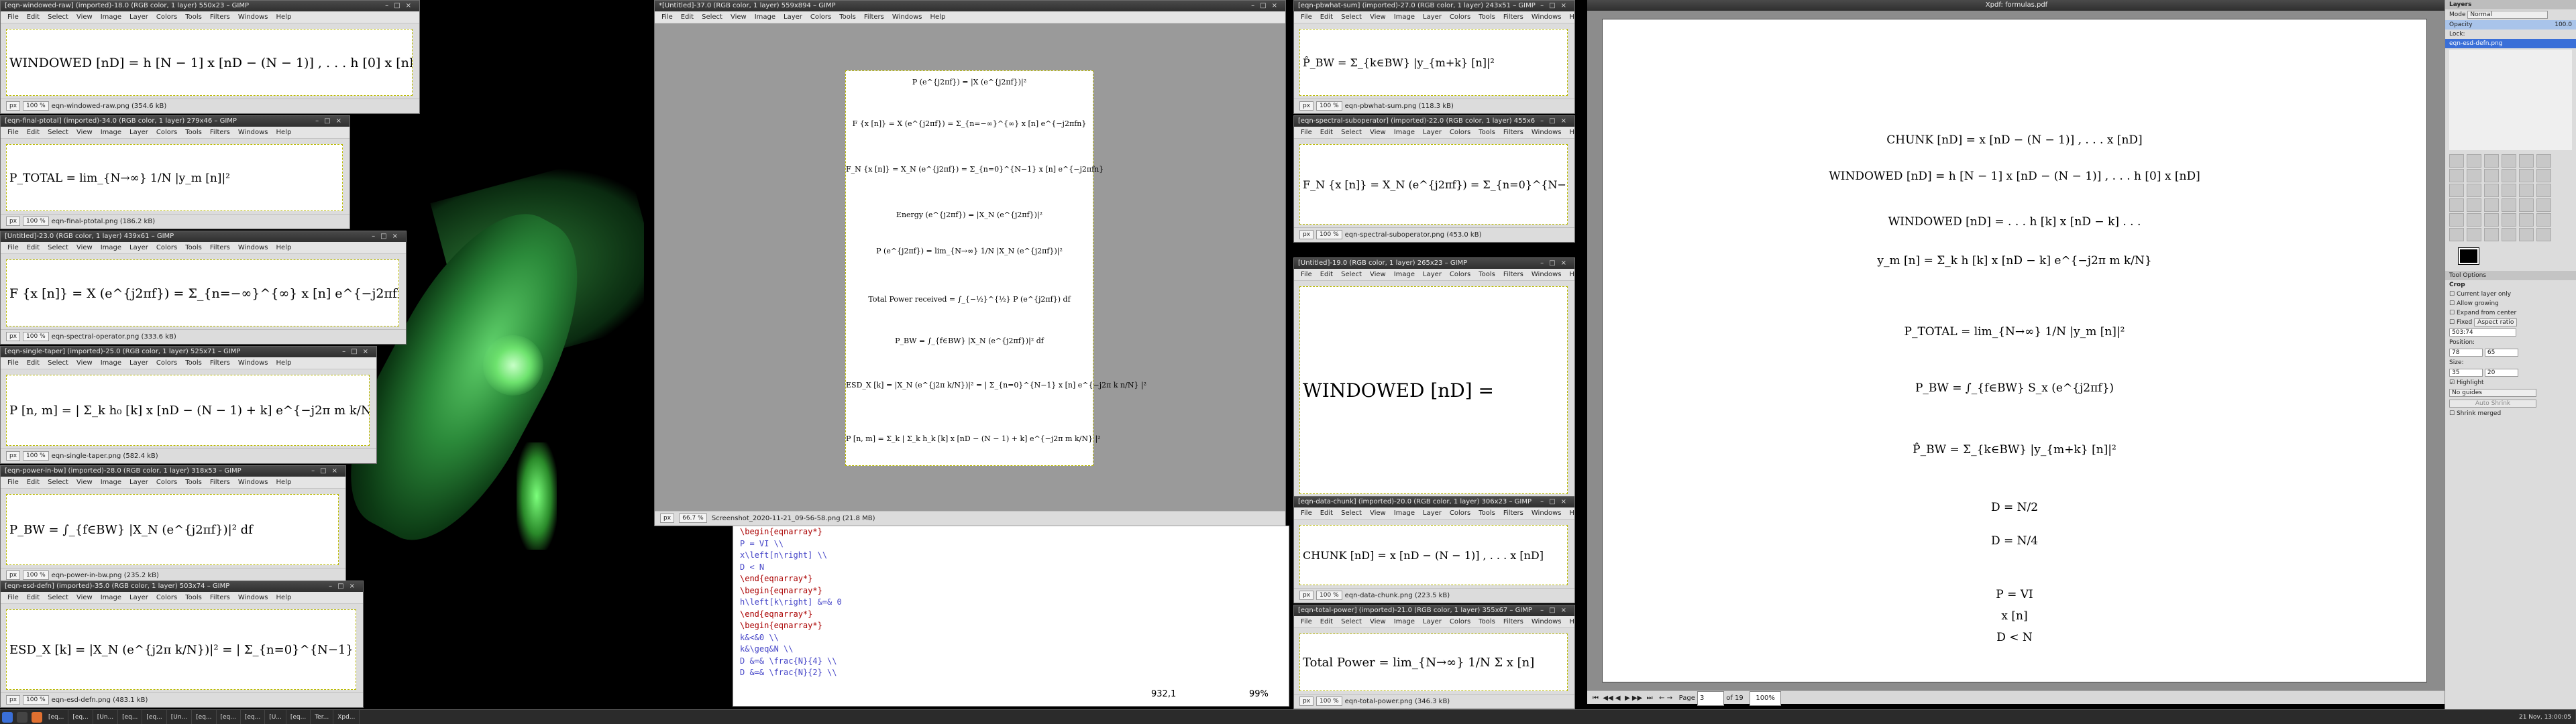 This screenshot has height=724, width=2576. I want to click on pos-y-input: 65, so click(2501, 353).